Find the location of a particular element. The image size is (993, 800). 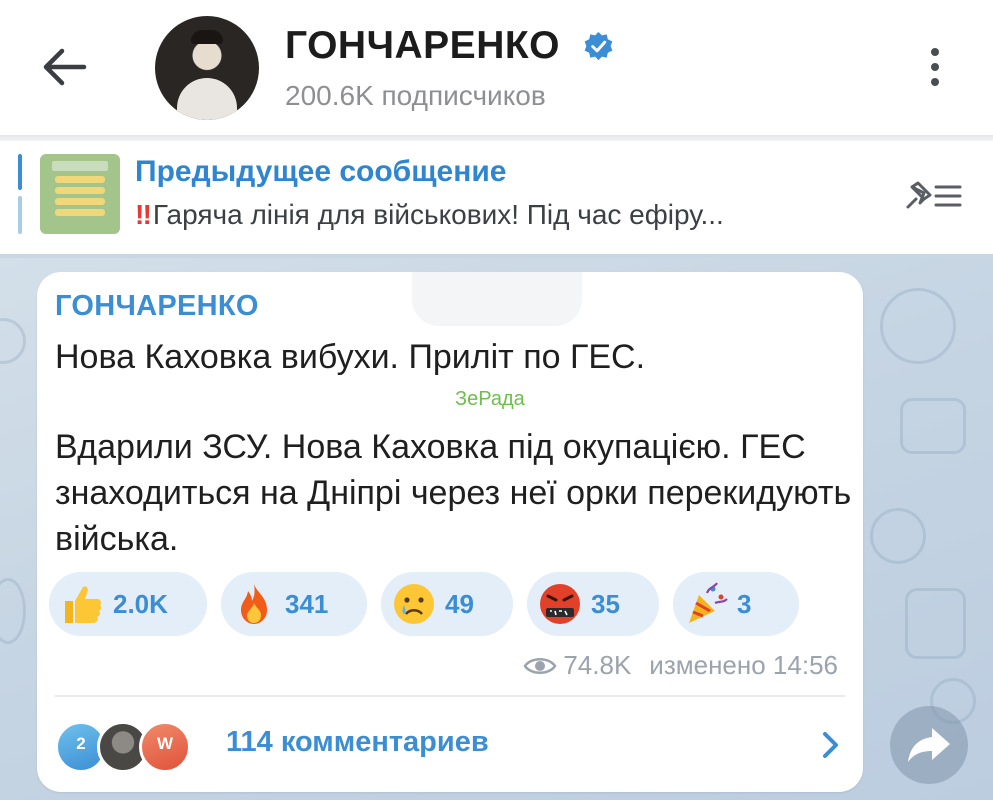

indicator-inactive is located at coordinates (20, 215).